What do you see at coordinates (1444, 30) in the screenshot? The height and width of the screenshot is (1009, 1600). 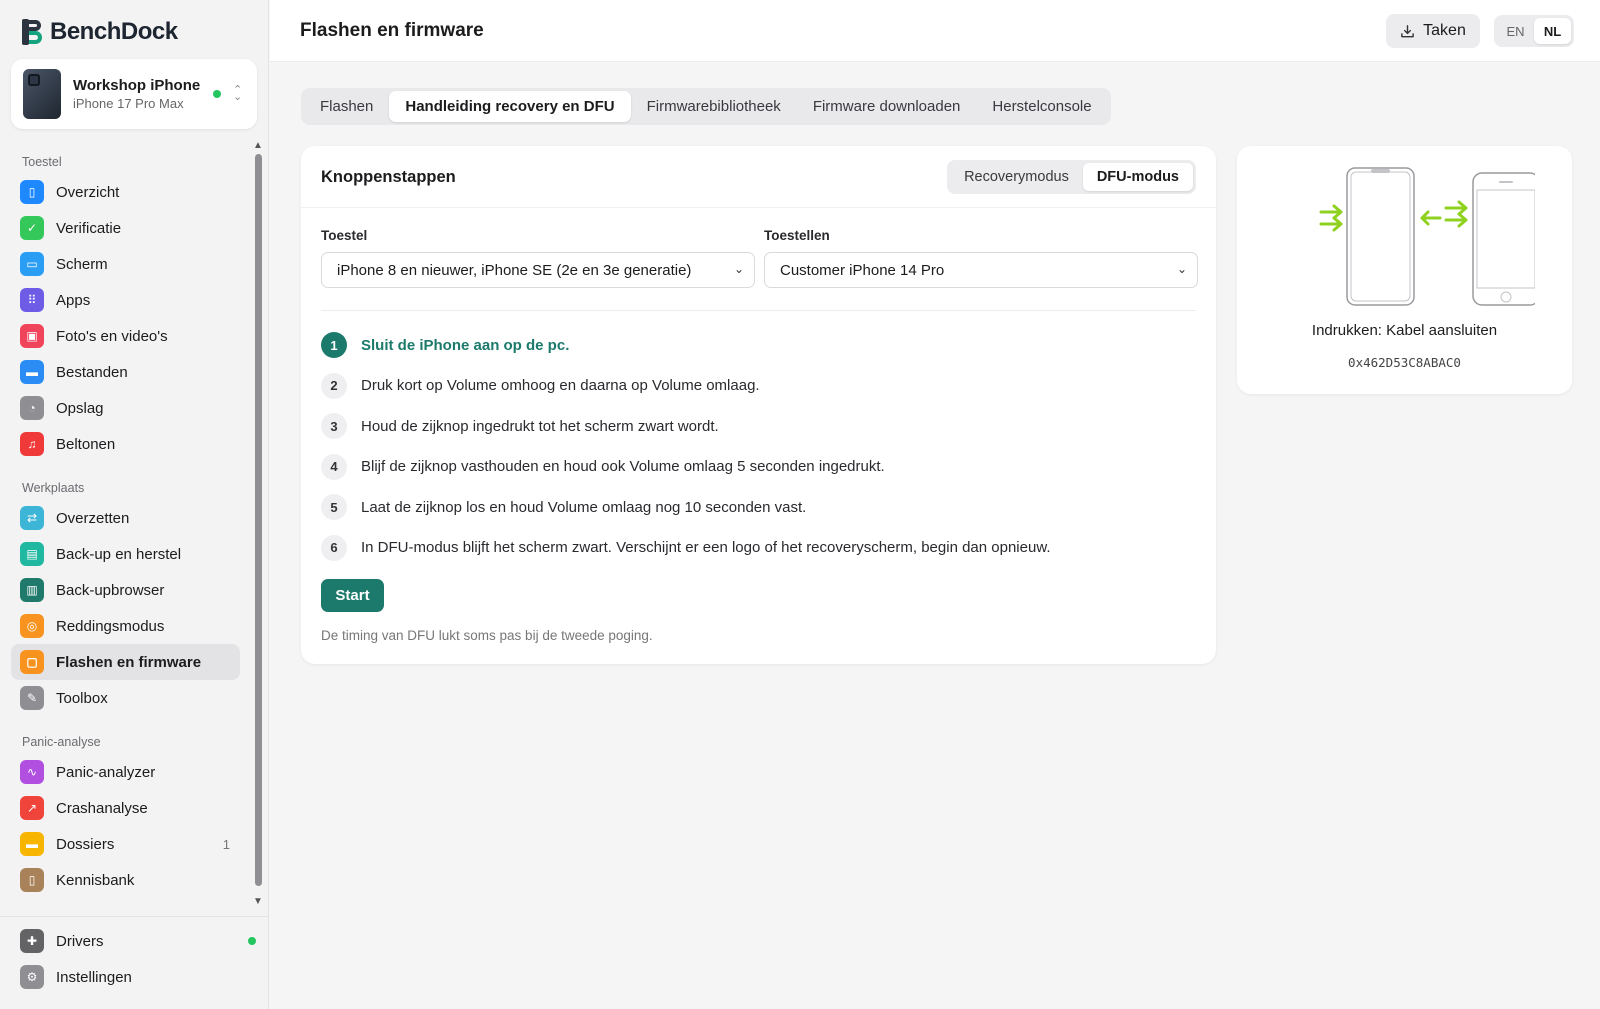 I see `tasks-label: Taken` at bounding box center [1444, 30].